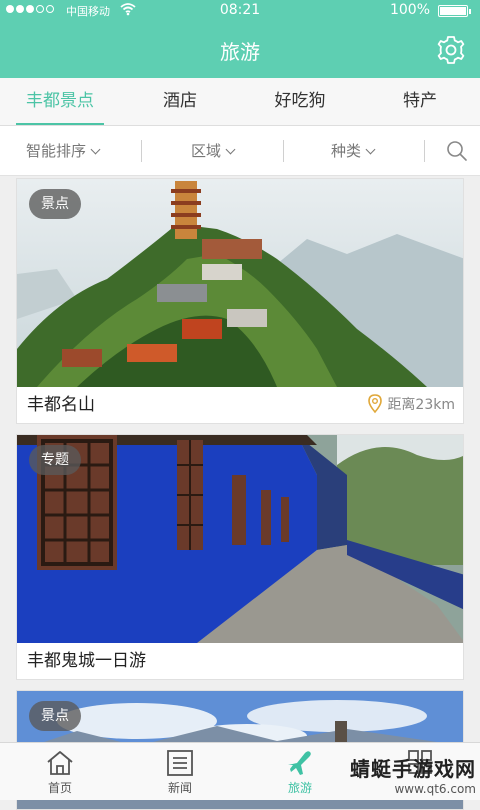 Image resolution: width=480 pixels, height=810 pixels. I want to click on distance: 距离23km, so click(411, 404).